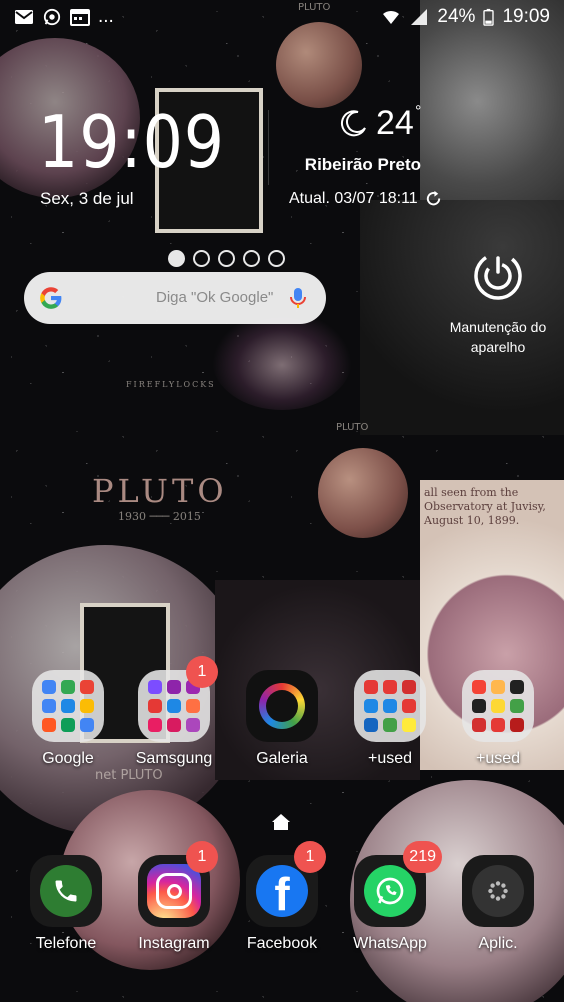 Image resolution: width=564 pixels, height=1002 pixels. Describe the element at coordinates (353, 198) in the screenshot. I see `weather-updated-text: Atual. 03/07 18:11` at that location.